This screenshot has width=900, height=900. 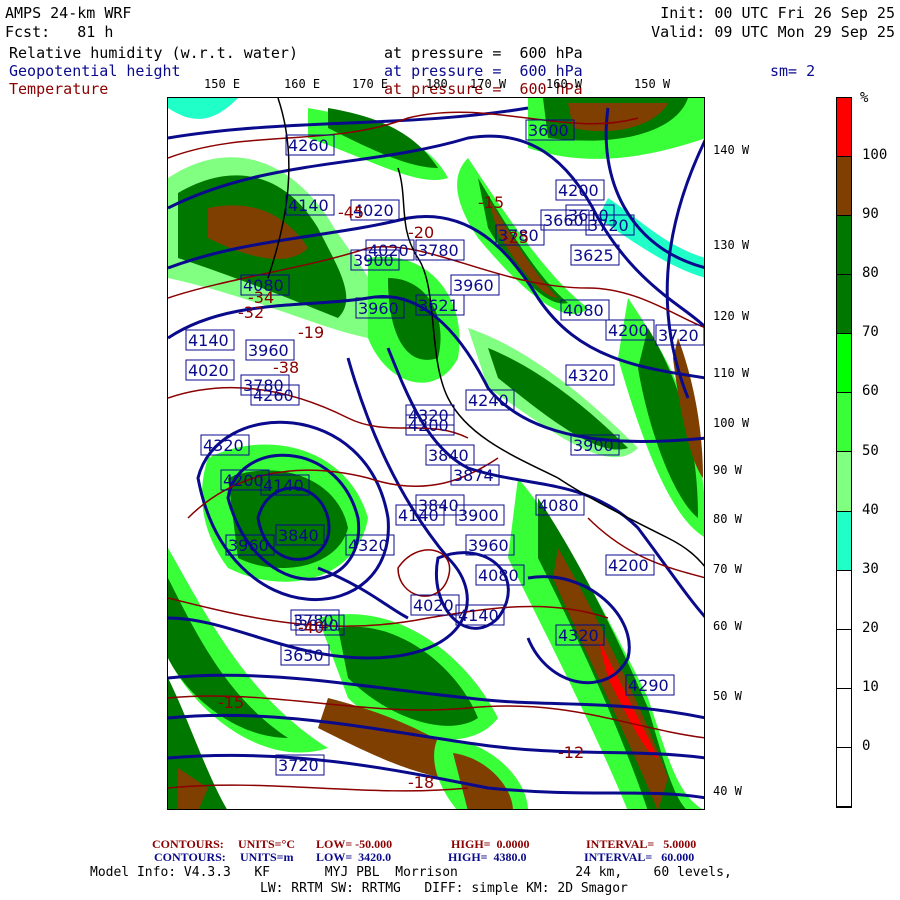 What do you see at coordinates (870, 273) in the screenshot?
I see `colorbar-label: 80` at bounding box center [870, 273].